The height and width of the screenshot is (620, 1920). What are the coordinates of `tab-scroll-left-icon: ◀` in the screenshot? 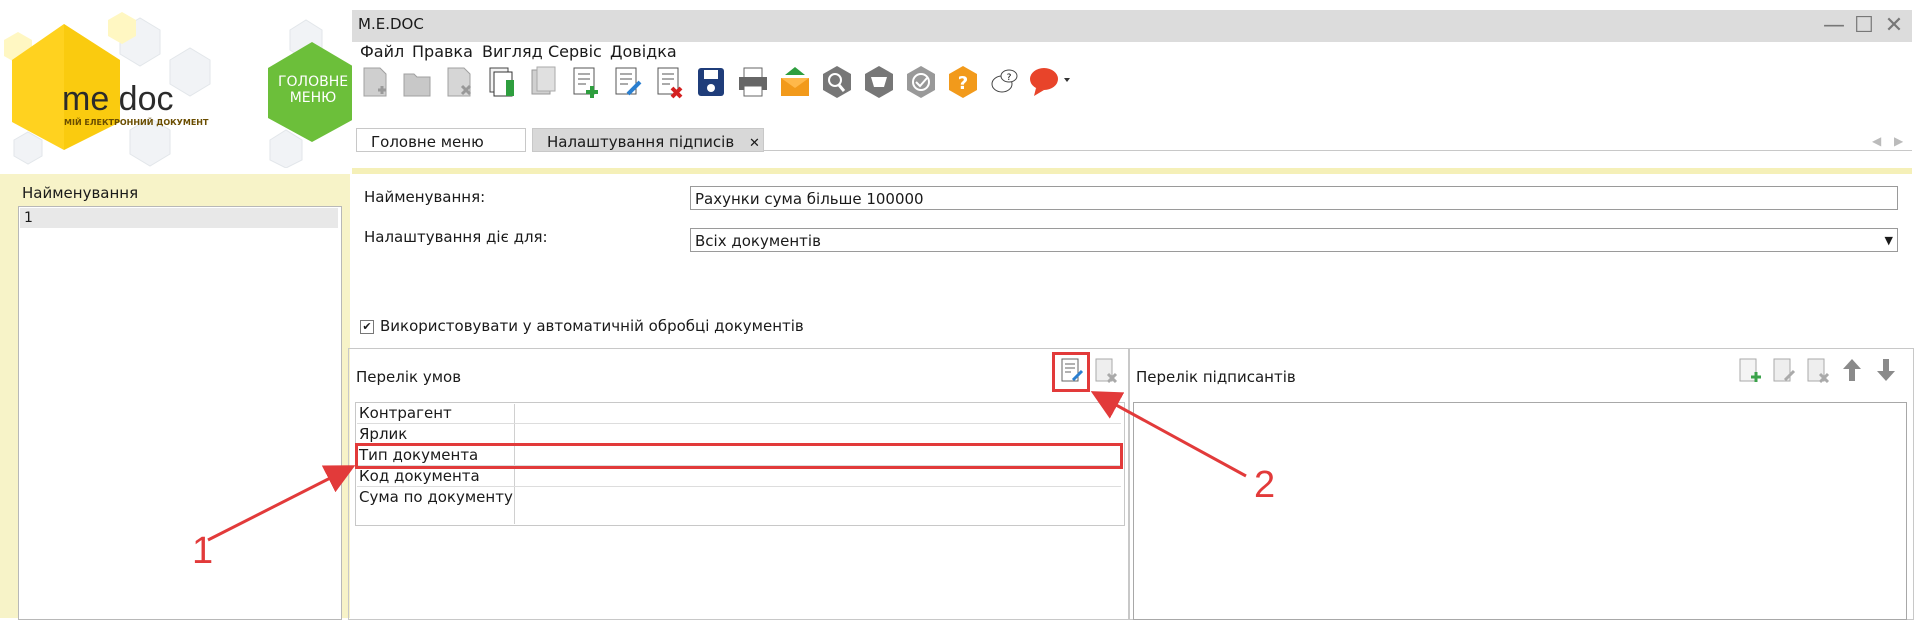 It's located at (1876, 141).